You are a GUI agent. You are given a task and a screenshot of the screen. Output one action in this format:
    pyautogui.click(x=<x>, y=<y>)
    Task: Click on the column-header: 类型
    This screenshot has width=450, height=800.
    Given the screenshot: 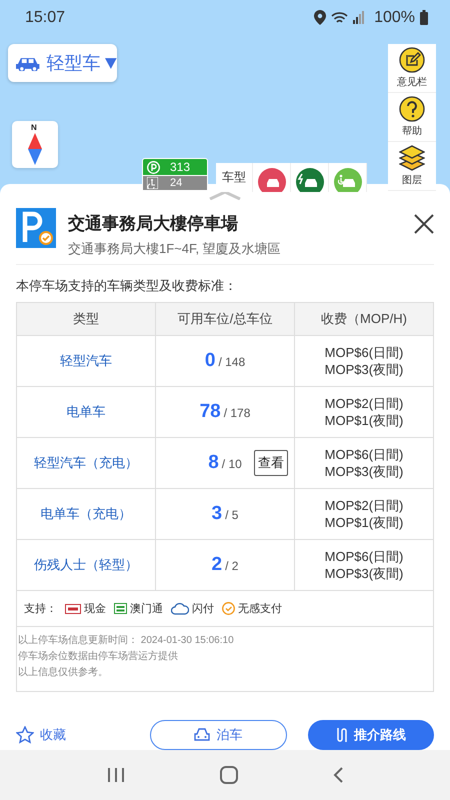 What is the action you would take?
    pyautogui.click(x=86, y=319)
    